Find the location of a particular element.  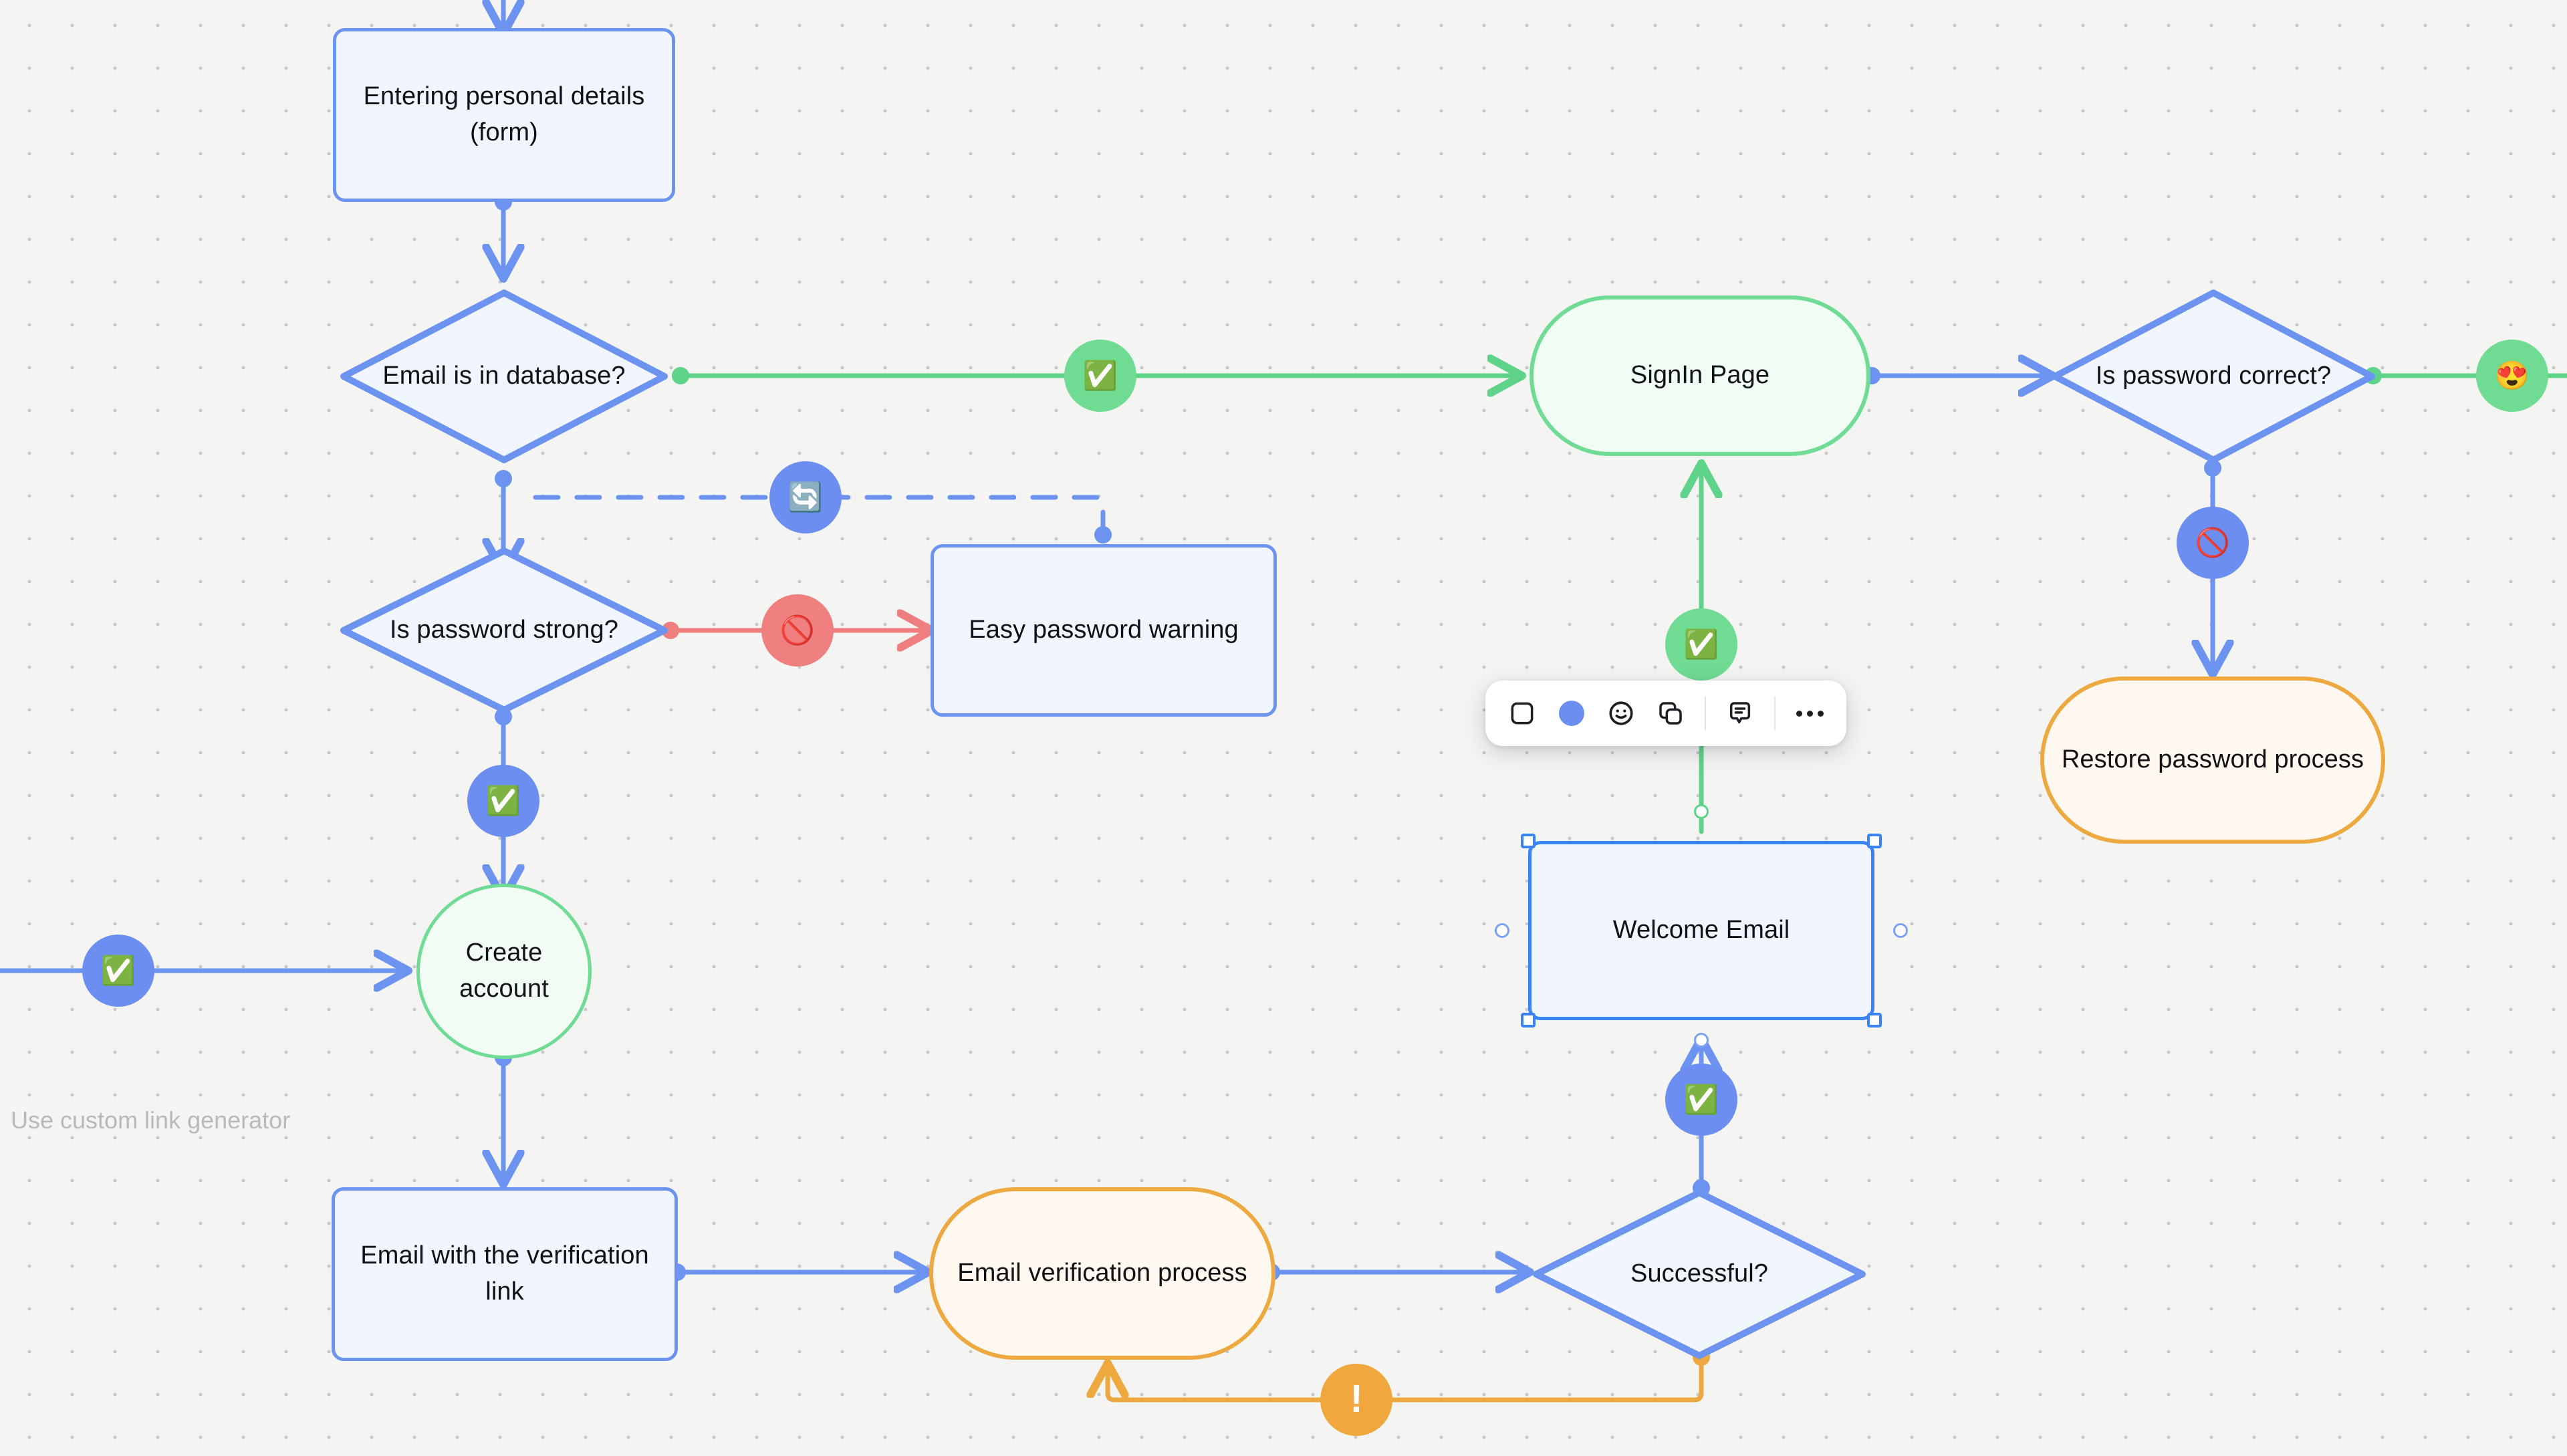

node-email-is-in-database: Email is in database? is located at coordinates (504, 376).